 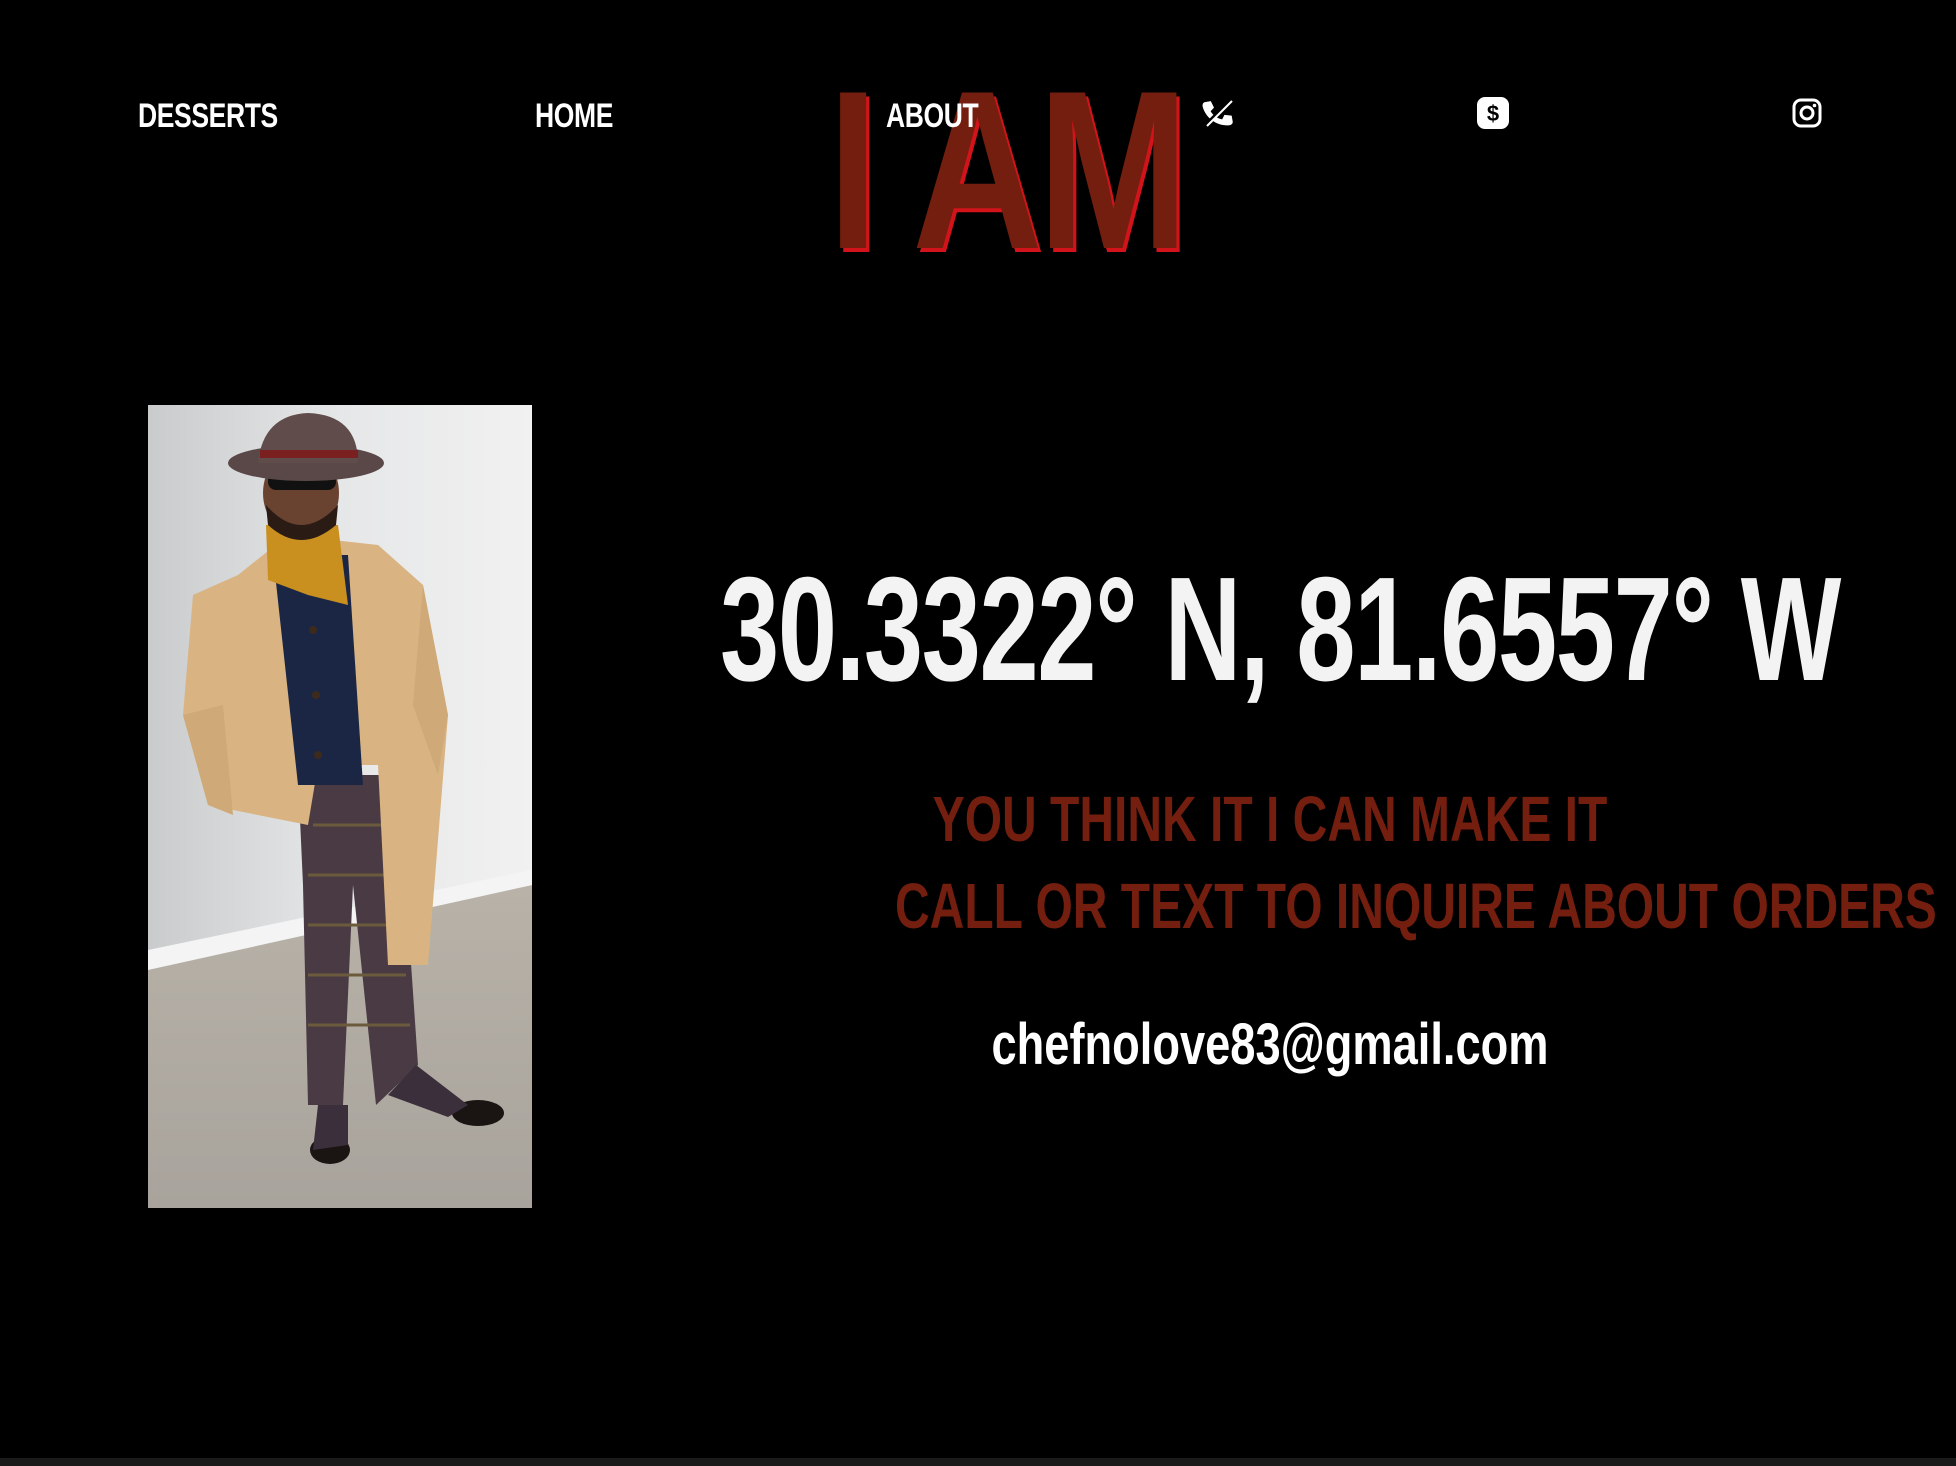 What do you see at coordinates (1270, 1045) in the screenshot?
I see `email-link: chefnolove83@gmail.com` at bounding box center [1270, 1045].